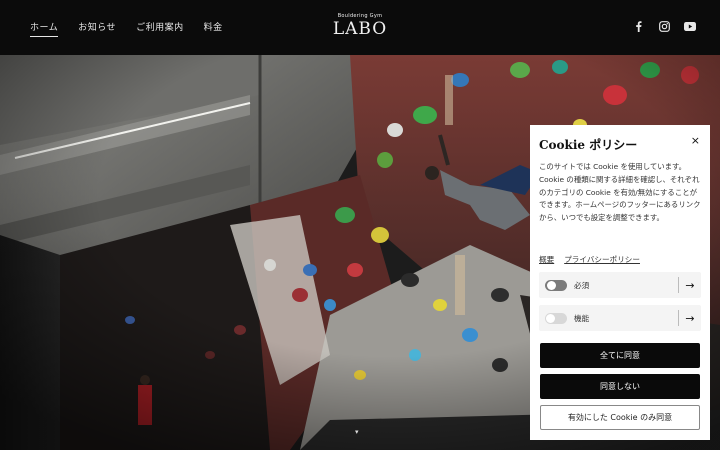 This screenshot has width=720, height=450. Describe the element at coordinates (602, 259) in the screenshot. I see `privacy-policy-link: プライバシーポリシー` at that location.